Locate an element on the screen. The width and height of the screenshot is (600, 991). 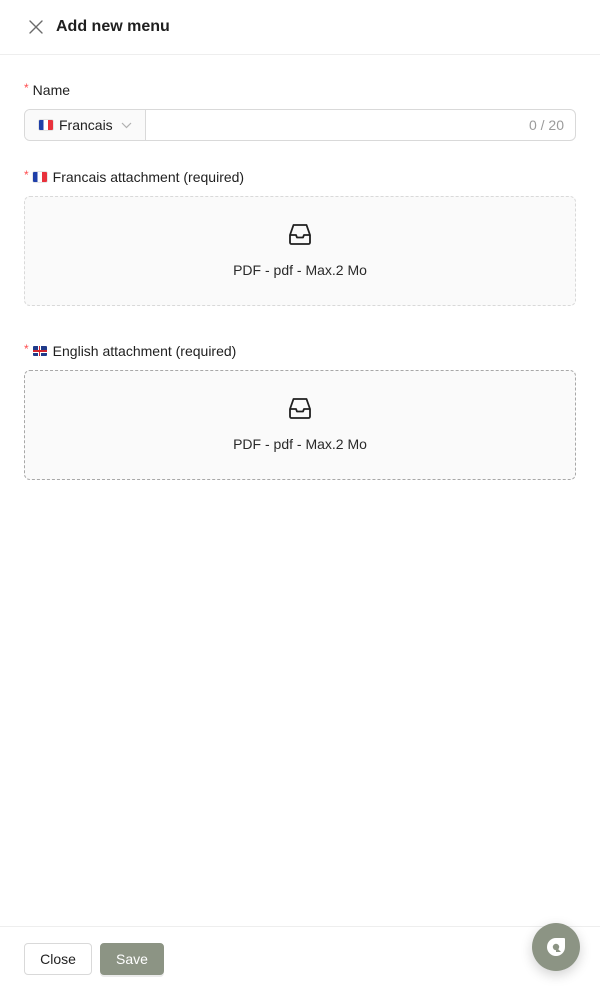
name-label: * Name is located at coordinates (300, 90).